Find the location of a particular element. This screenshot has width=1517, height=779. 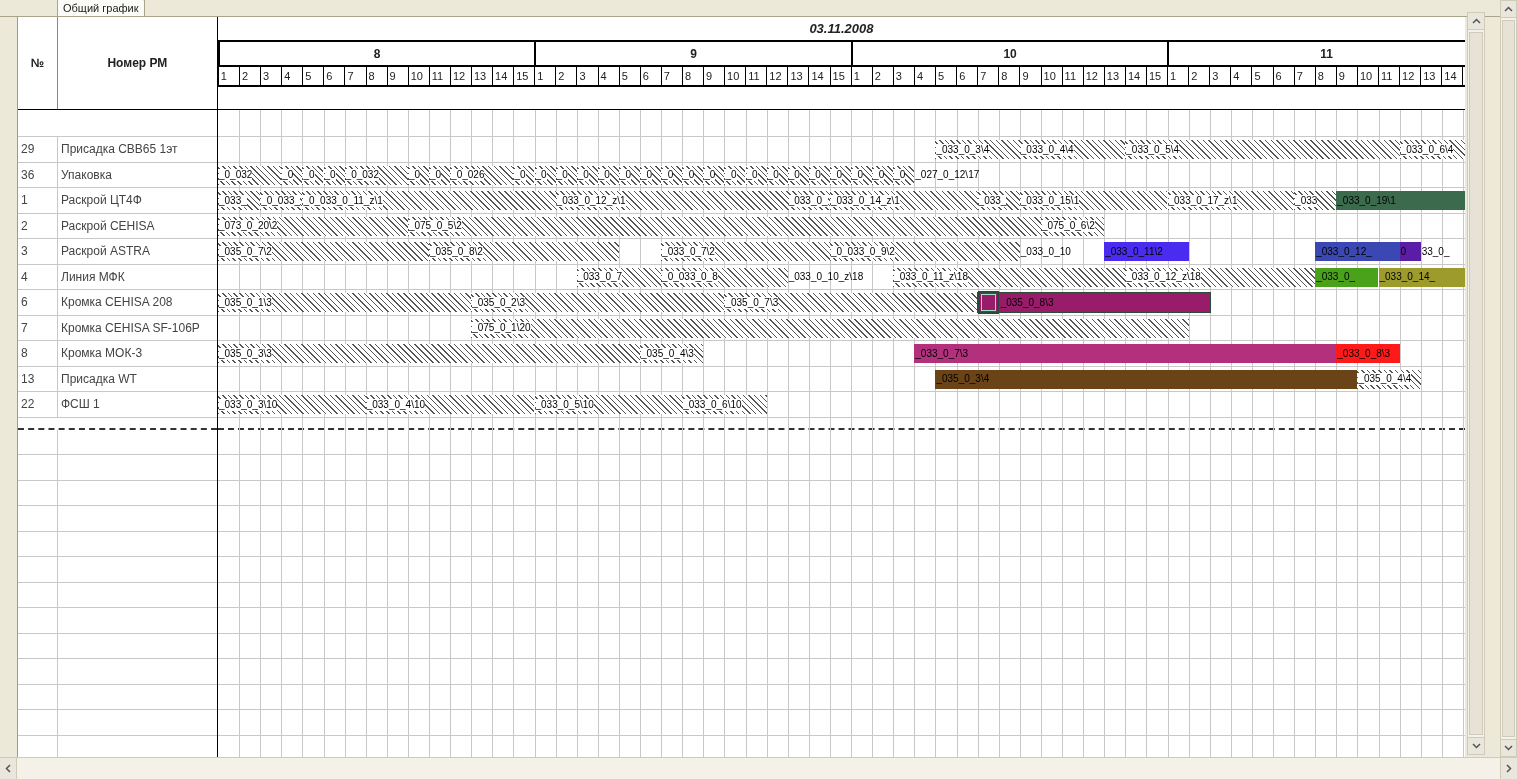

slot-header: 13 is located at coordinates (796, 76).